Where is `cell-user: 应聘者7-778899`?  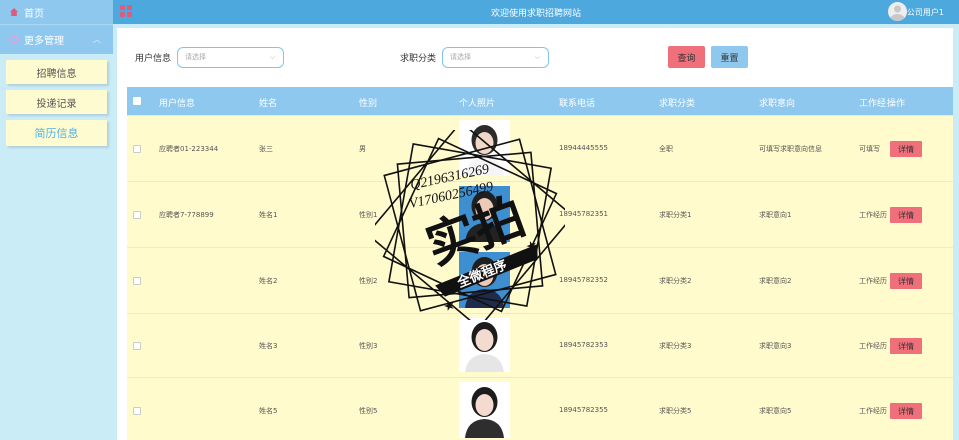 cell-user: 应聘者7-778899 is located at coordinates (186, 215).